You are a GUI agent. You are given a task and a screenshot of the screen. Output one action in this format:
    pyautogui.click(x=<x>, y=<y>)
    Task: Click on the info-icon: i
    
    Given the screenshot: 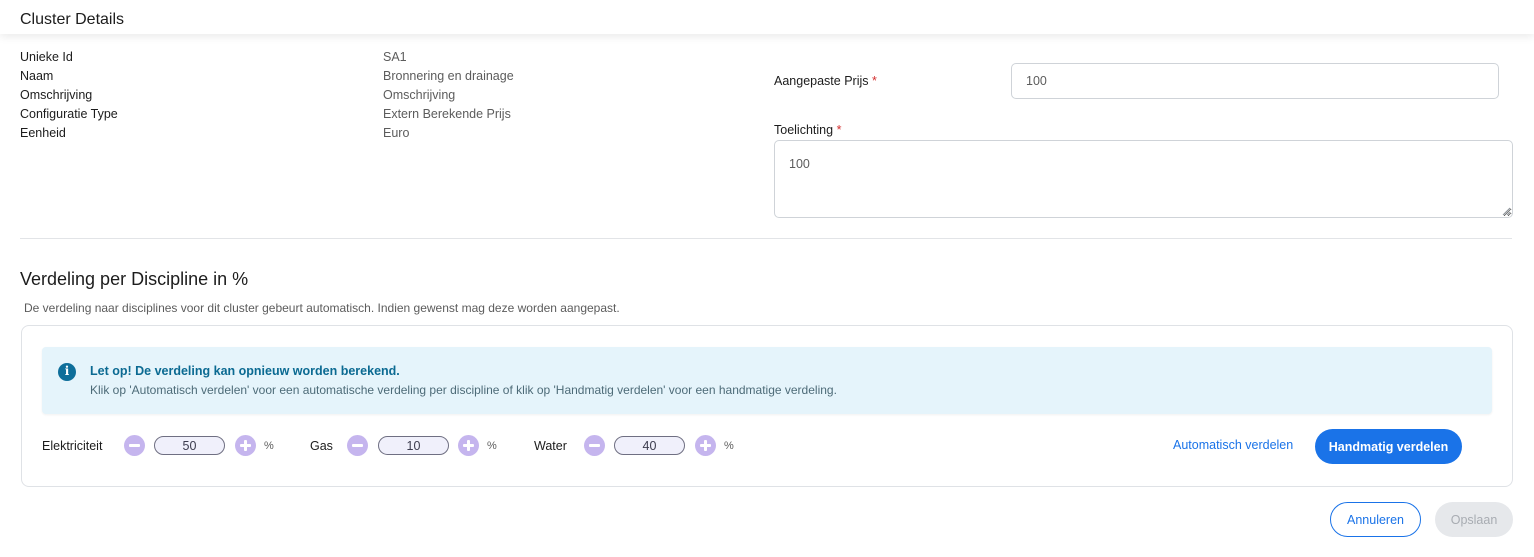 What is the action you would take?
    pyautogui.click(x=67, y=372)
    